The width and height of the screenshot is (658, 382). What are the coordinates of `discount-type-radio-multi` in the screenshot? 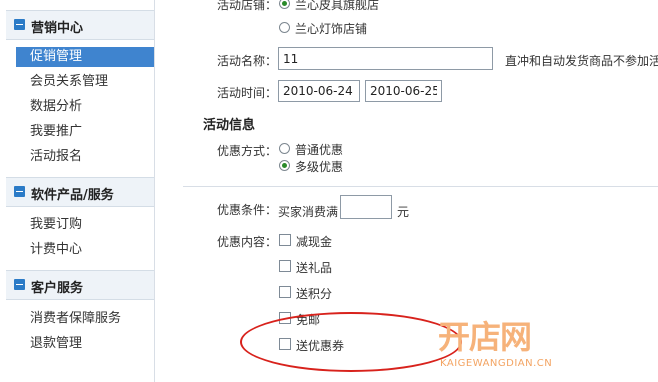 It's located at (284, 165).